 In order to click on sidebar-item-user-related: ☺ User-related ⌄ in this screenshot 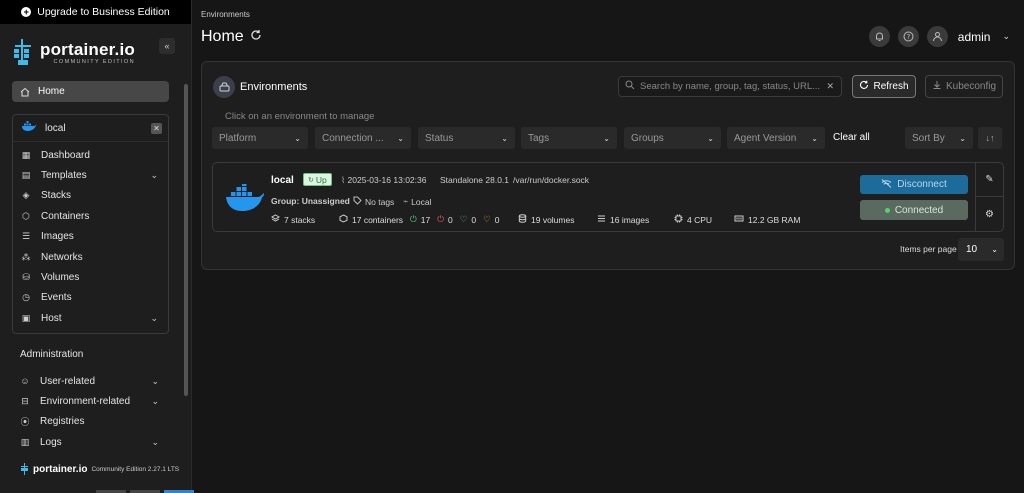, I will do `click(90, 381)`.